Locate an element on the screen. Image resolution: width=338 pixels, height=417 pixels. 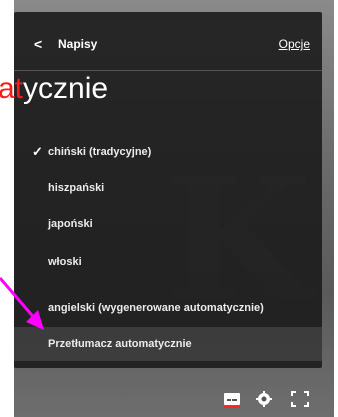
player-controls is located at coordinates (174, 392).